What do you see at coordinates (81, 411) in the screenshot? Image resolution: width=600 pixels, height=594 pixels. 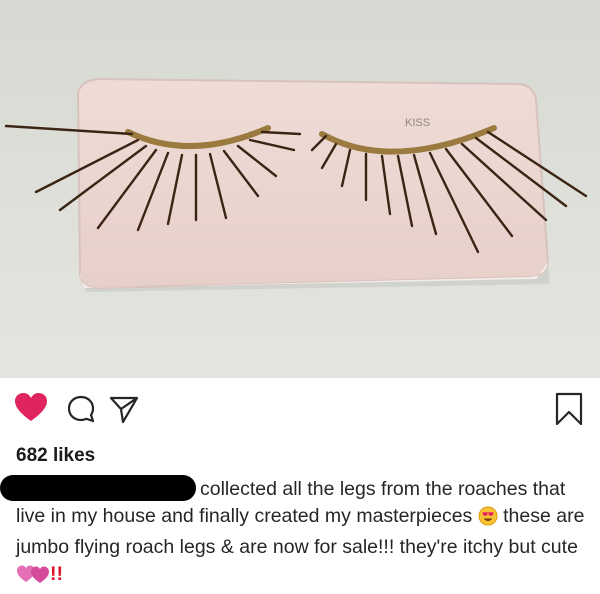 I see `comment-icon` at bounding box center [81, 411].